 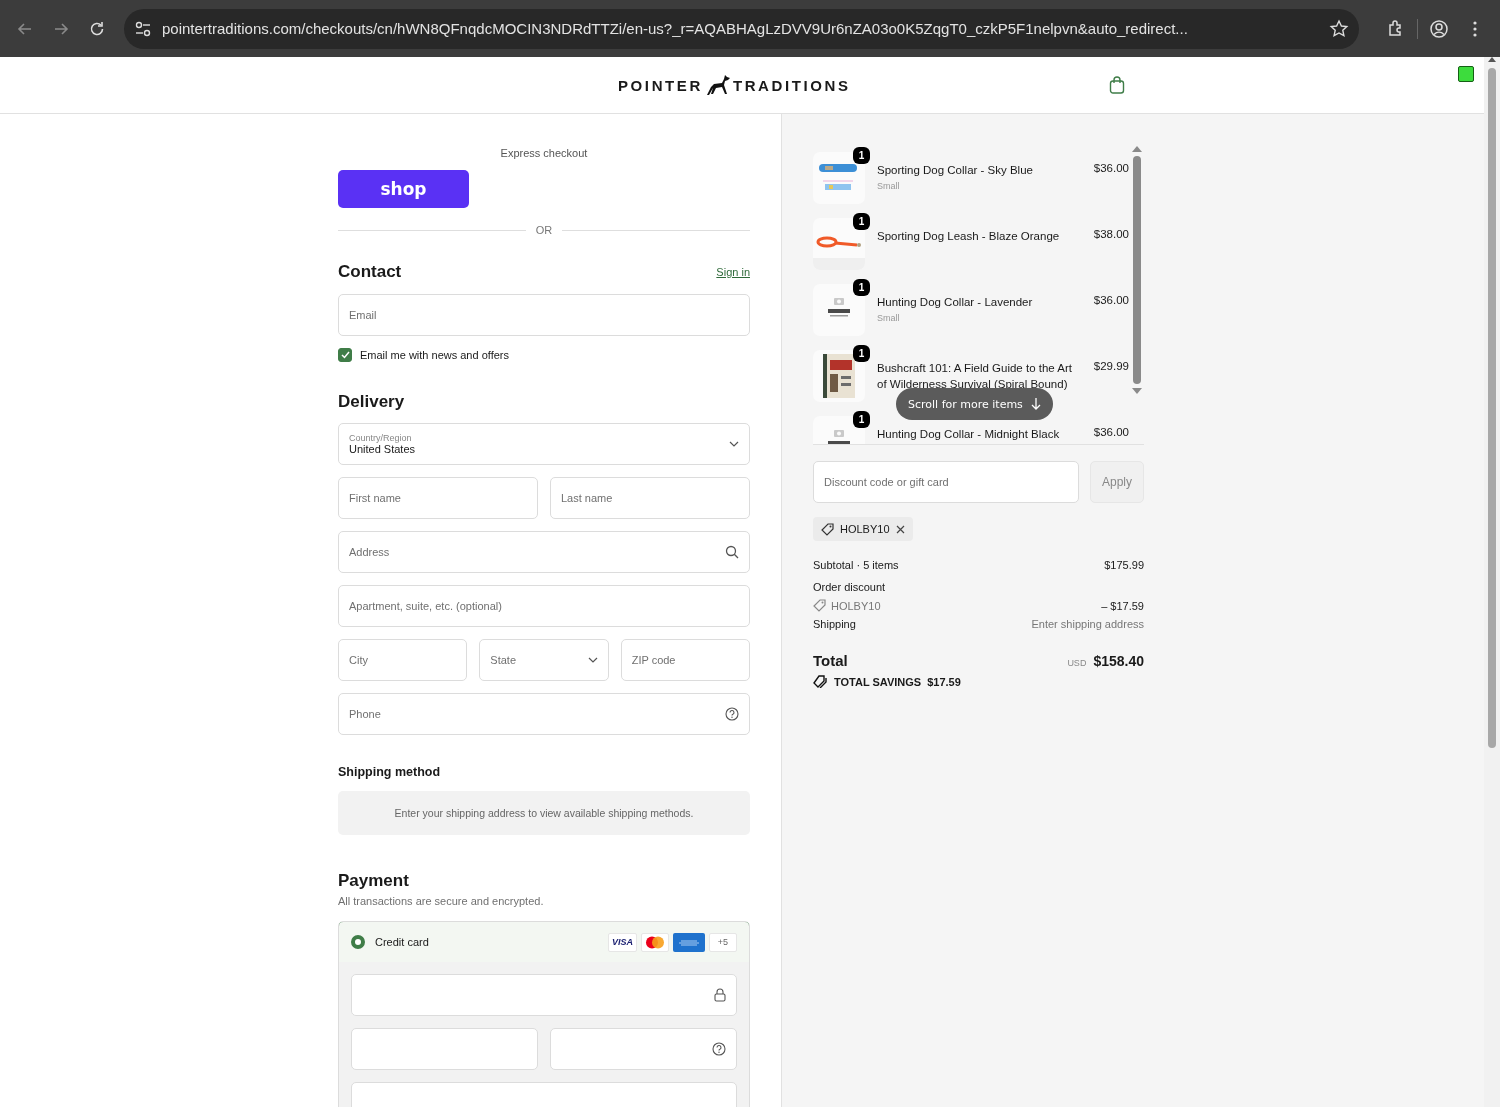 What do you see at coordinates (438, 498) in the screenshot?
I see `input-field: First name` at bounding box center [438, 498].